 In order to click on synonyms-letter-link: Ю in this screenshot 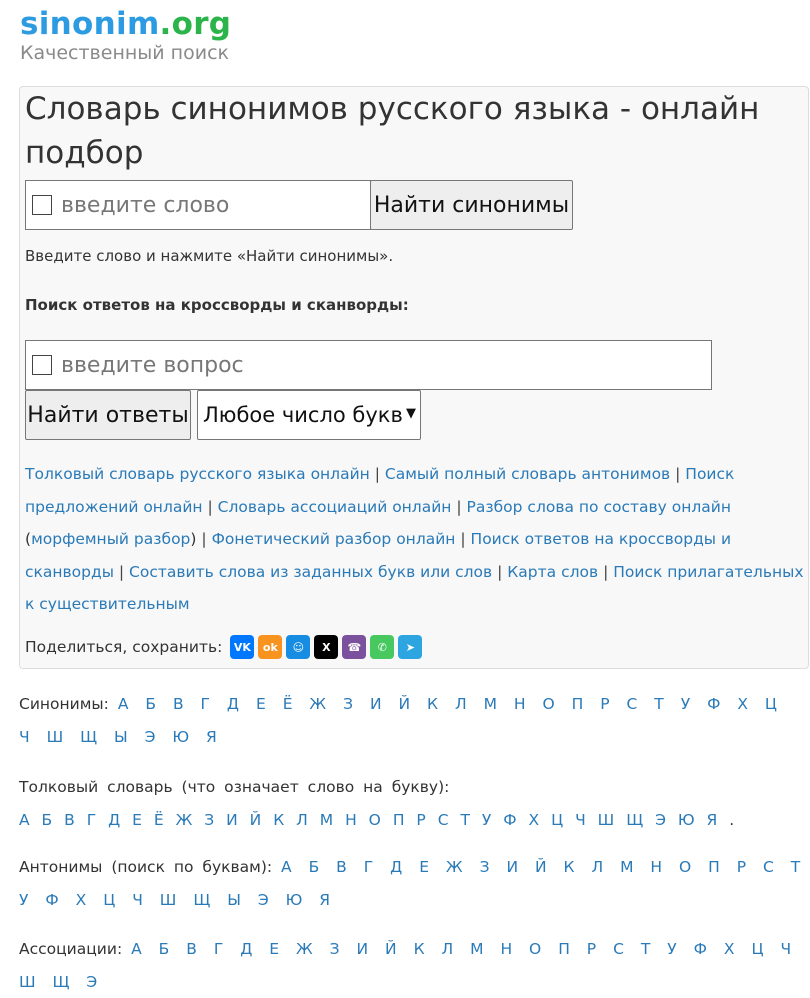, I will do `click(180, 737)`.